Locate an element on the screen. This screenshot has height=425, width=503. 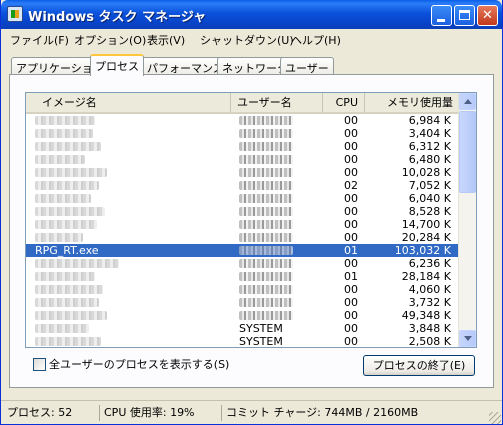
status-process-count: プロセス: 52 is located at coordinates (40, 412).